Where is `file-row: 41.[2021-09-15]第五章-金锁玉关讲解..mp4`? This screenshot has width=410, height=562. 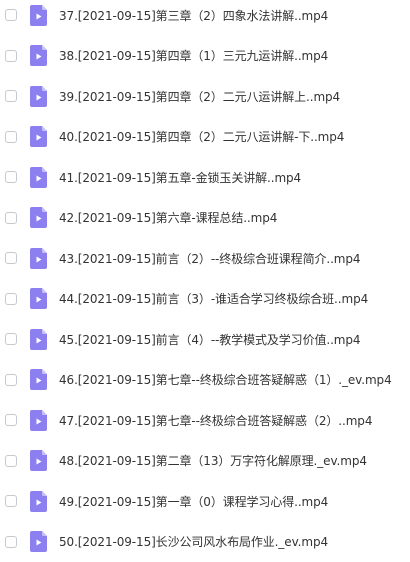 file-row: 41.[2021-09-15]第五章-金锁玉关讲解..mp4 is located at coordinates (205, 177).